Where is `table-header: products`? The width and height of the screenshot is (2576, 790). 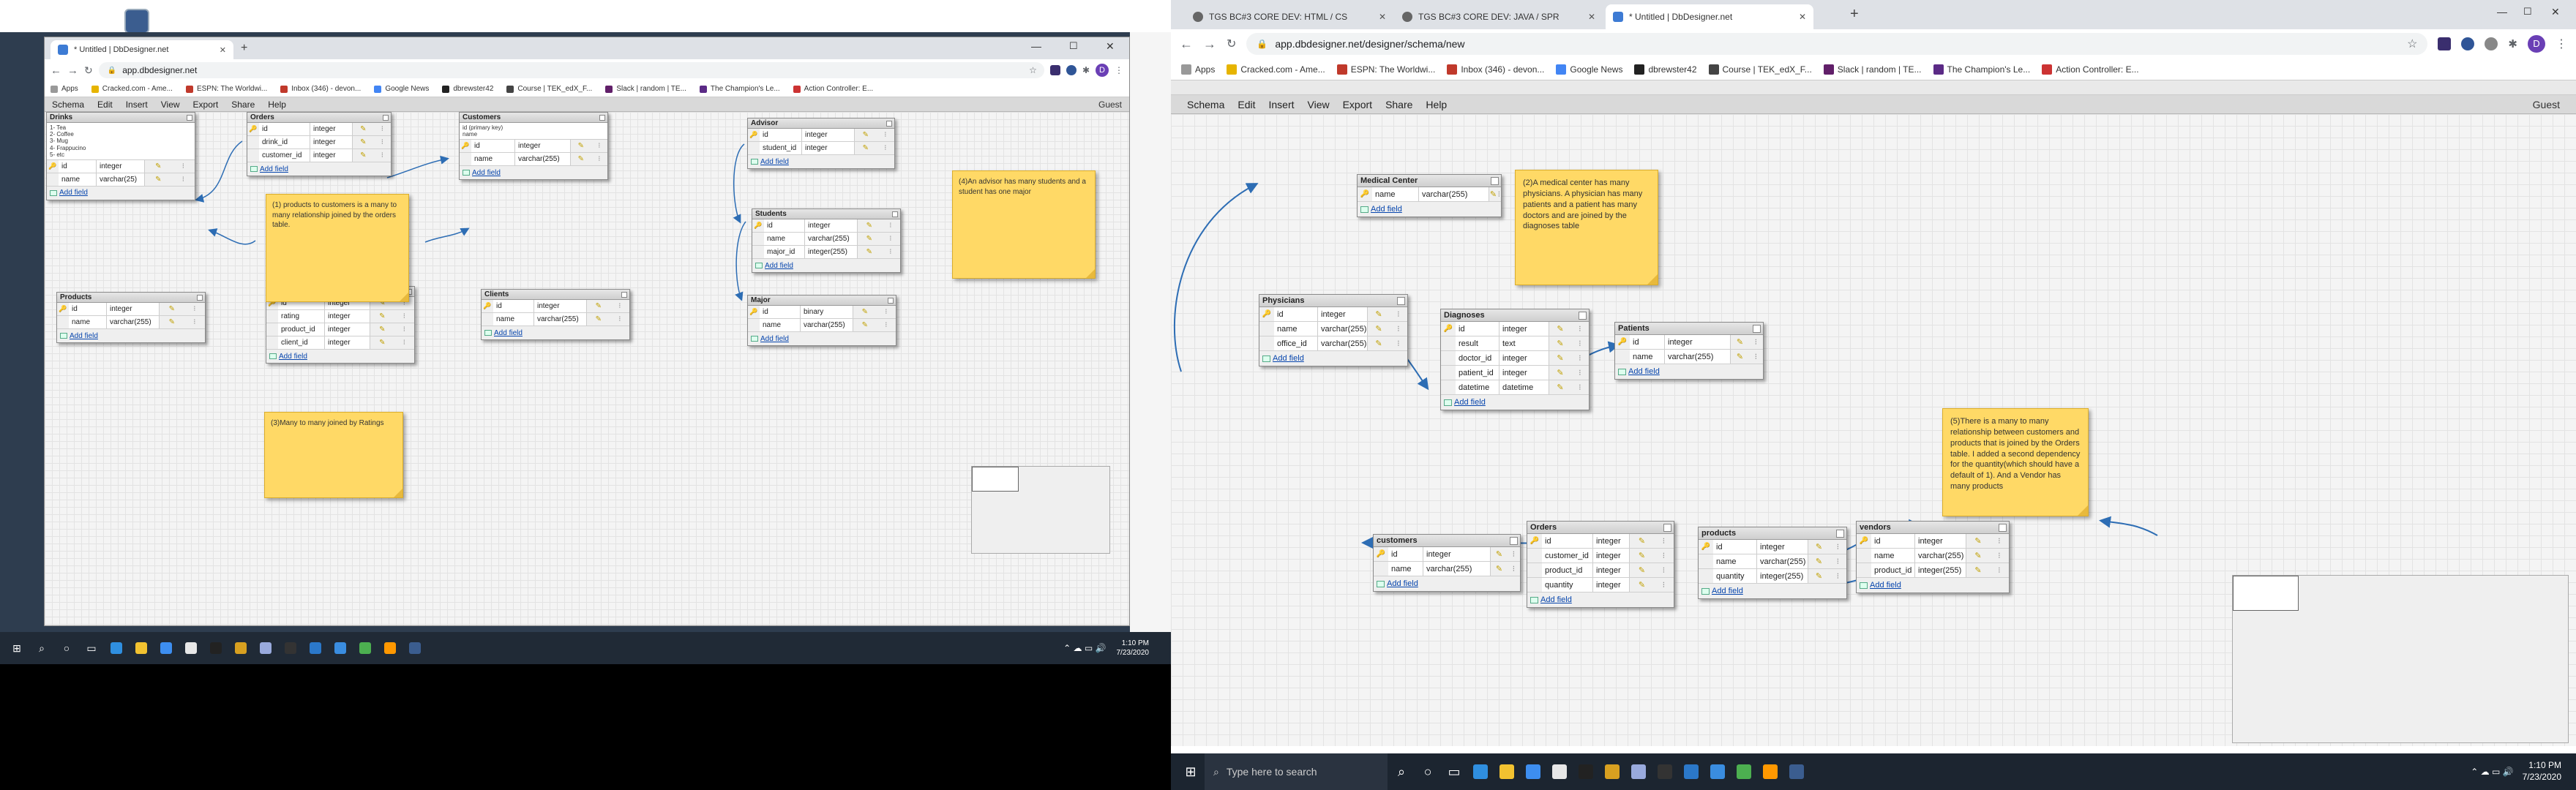 table-header: products is located at coordinates (1772, 533).